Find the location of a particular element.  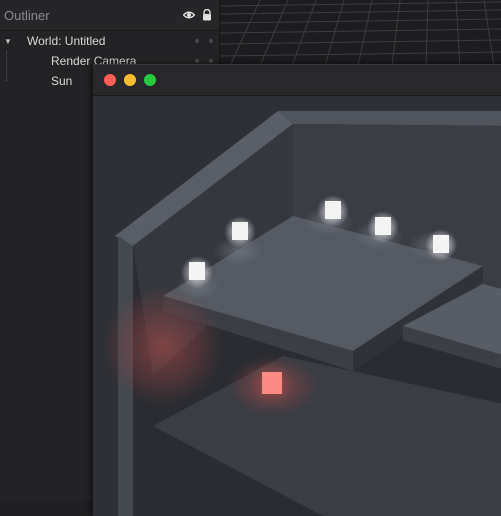

caret-down-icon: ▼ is located at coordinates (9, 41).